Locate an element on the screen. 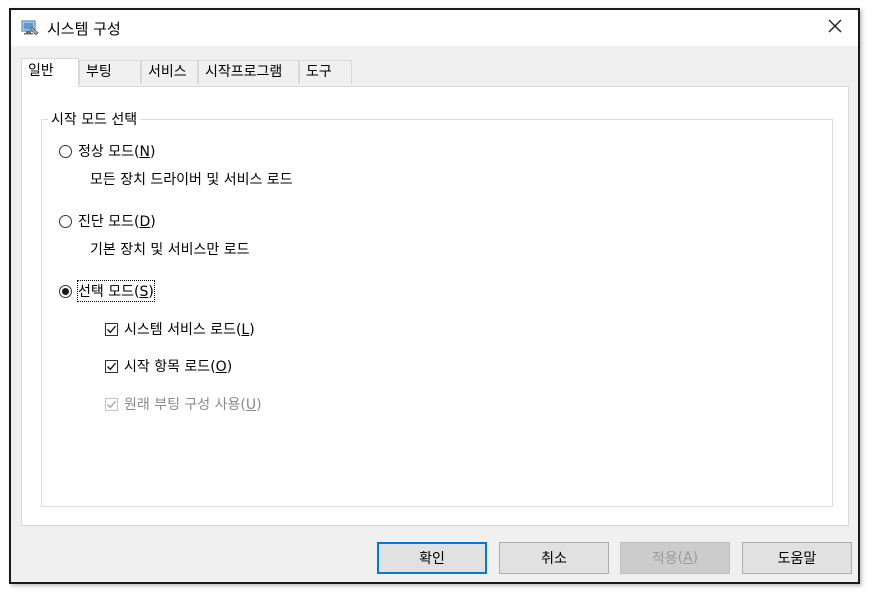  close-icon is located at coordinates (835, 28).